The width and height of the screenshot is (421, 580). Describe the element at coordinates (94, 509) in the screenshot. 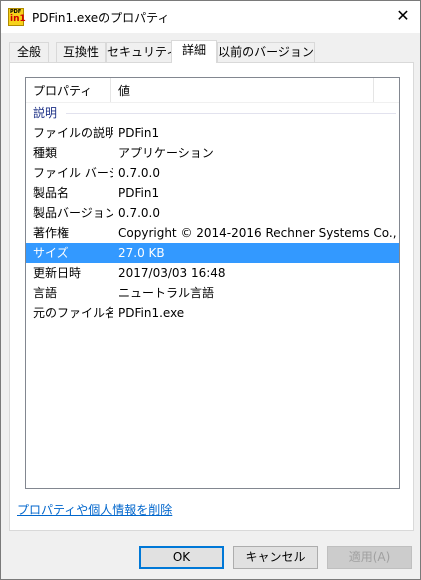

I see `remove-properties-link: プロパティや個人情報を削除` at that location.